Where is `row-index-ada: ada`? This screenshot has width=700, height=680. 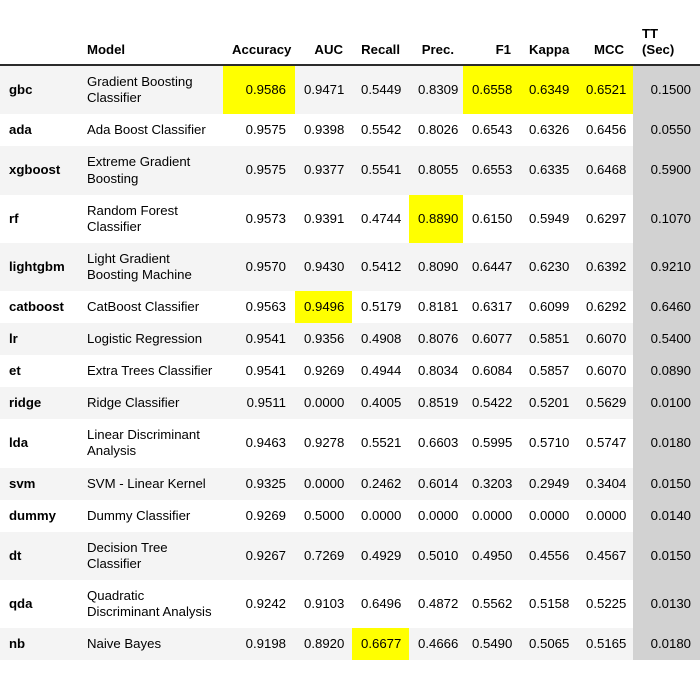
row-index-ada: ada is located at coordinates (39, 130).